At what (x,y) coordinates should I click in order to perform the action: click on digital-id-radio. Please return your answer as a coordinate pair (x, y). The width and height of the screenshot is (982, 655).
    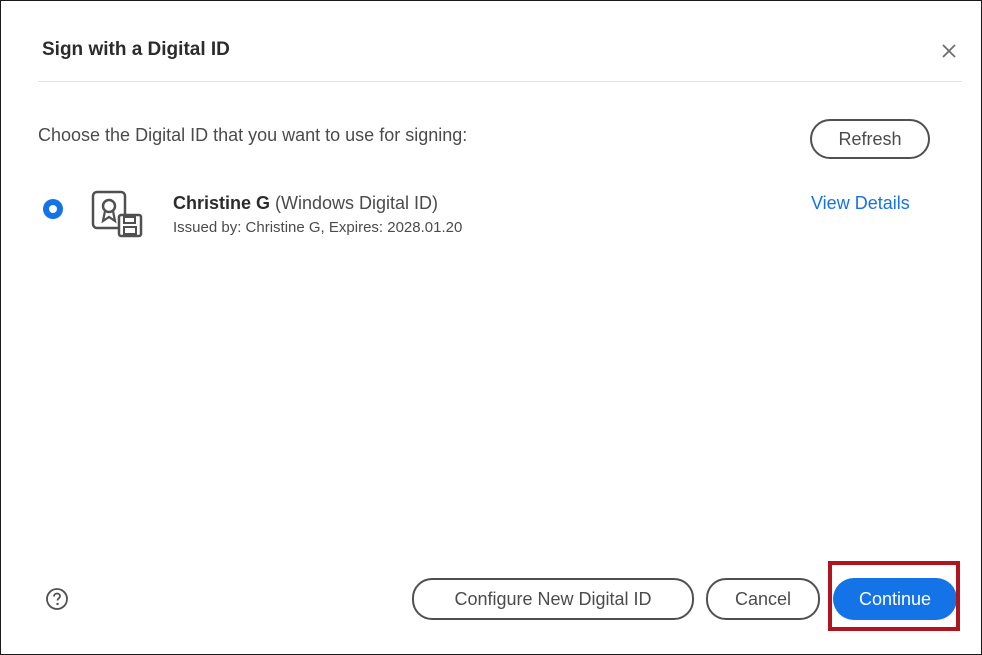
    Looking at the image, I should click on (53, 209).